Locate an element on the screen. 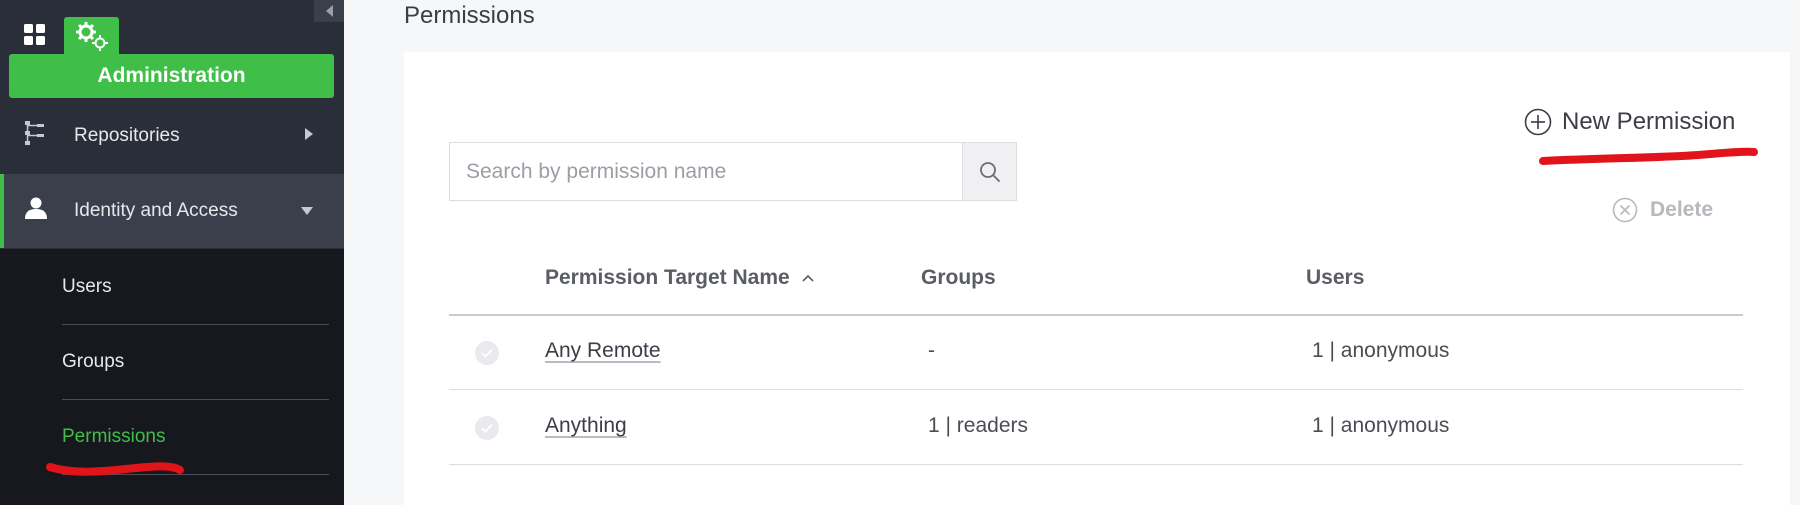 This screenshot has height=505, width=1800. close-circle-icon is located at coordinates (1625, 210).